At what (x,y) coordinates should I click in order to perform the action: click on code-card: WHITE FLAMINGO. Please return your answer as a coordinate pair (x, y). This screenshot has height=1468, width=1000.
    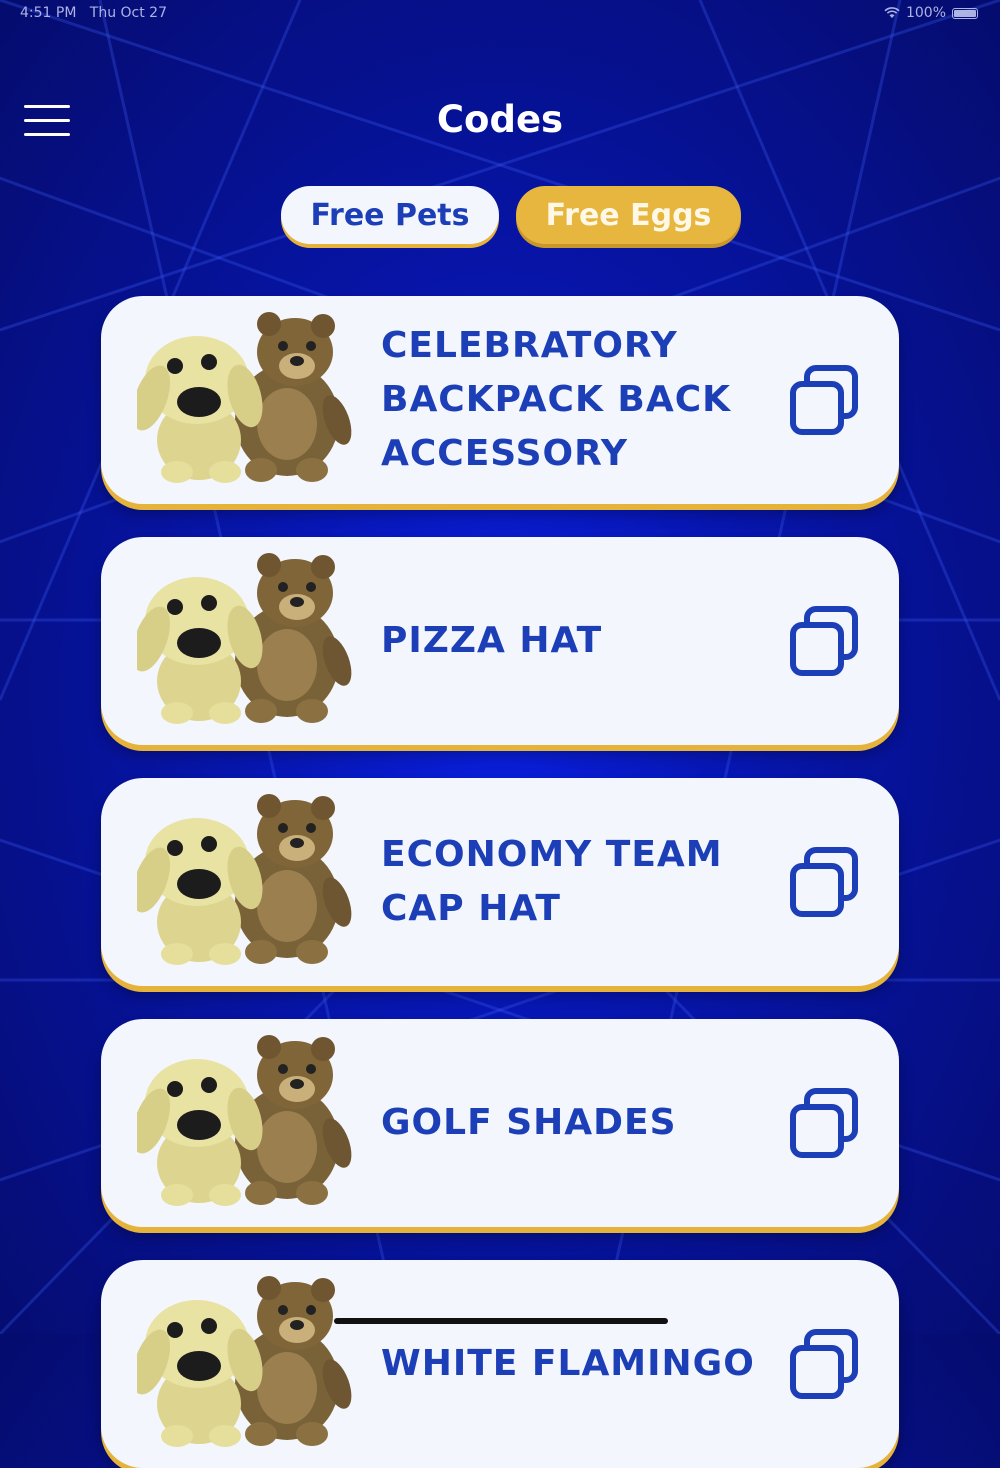
    Looking at the image, I should click on (500, 1364).